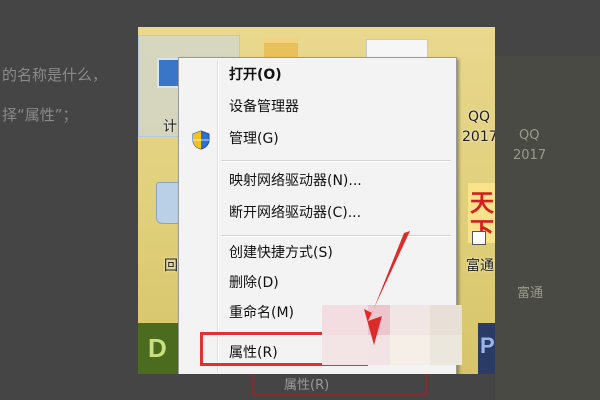 This screenshot has height=400, width=600. I want to click on red-pointer-arrow-icon, so click(387, 288).